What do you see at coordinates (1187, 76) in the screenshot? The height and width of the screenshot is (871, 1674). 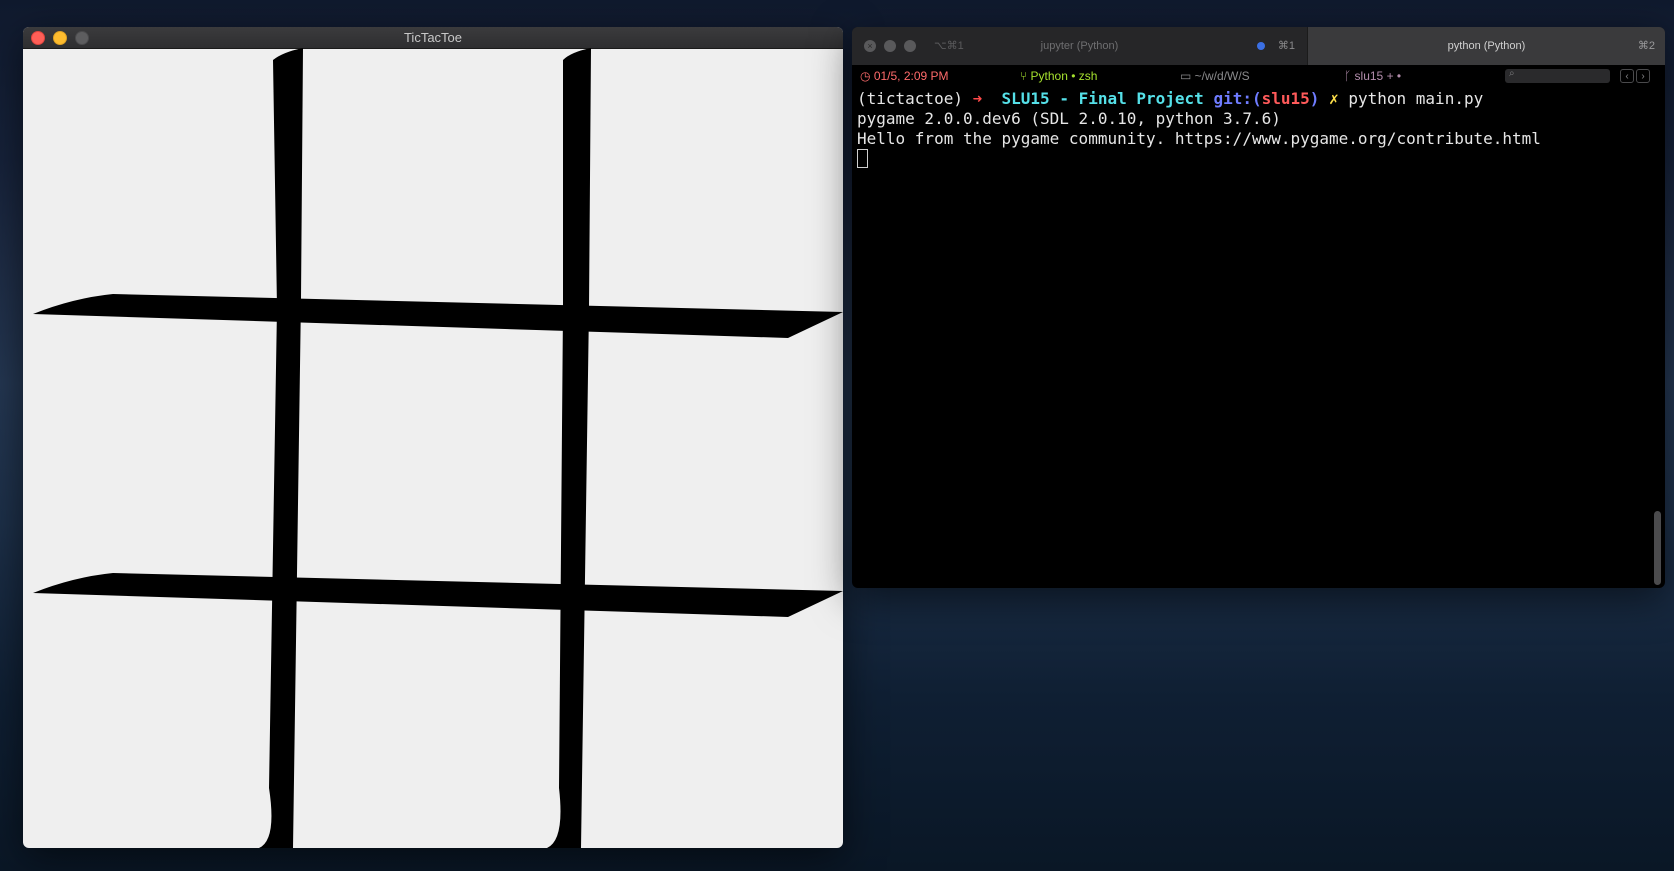 I see `folder-icon: ▭` at bounding box center [1187, 76].